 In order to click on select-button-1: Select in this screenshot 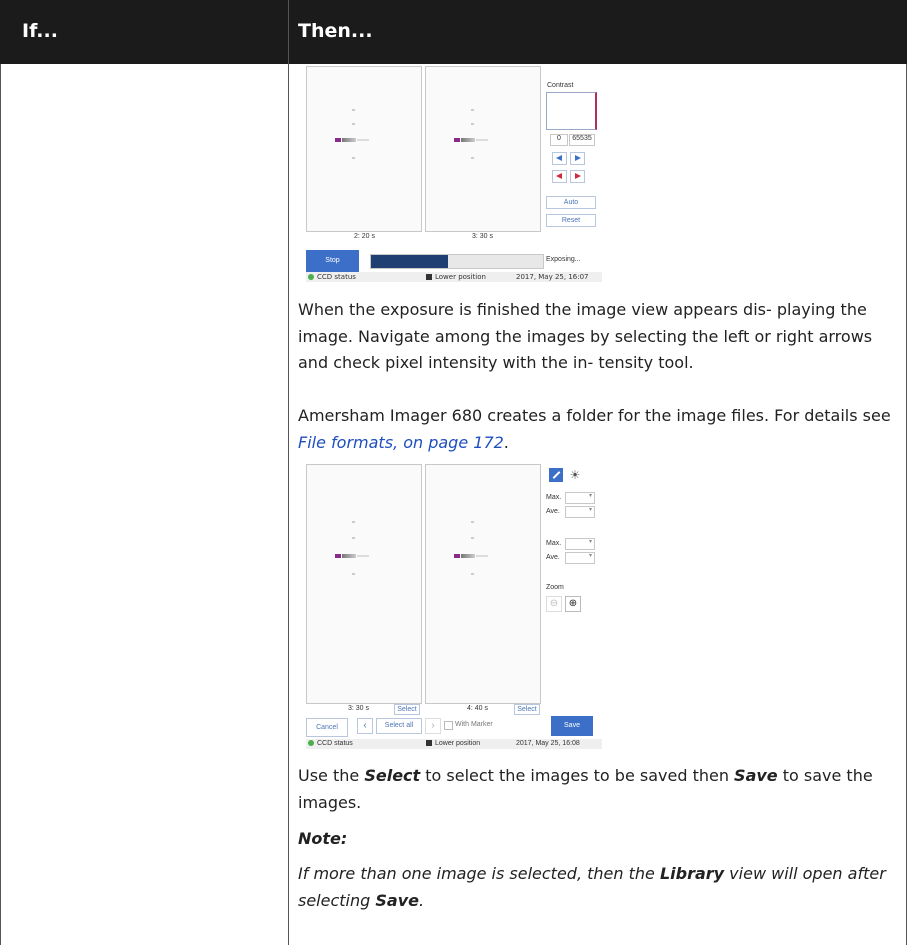, I will do `click(407, 709)`.